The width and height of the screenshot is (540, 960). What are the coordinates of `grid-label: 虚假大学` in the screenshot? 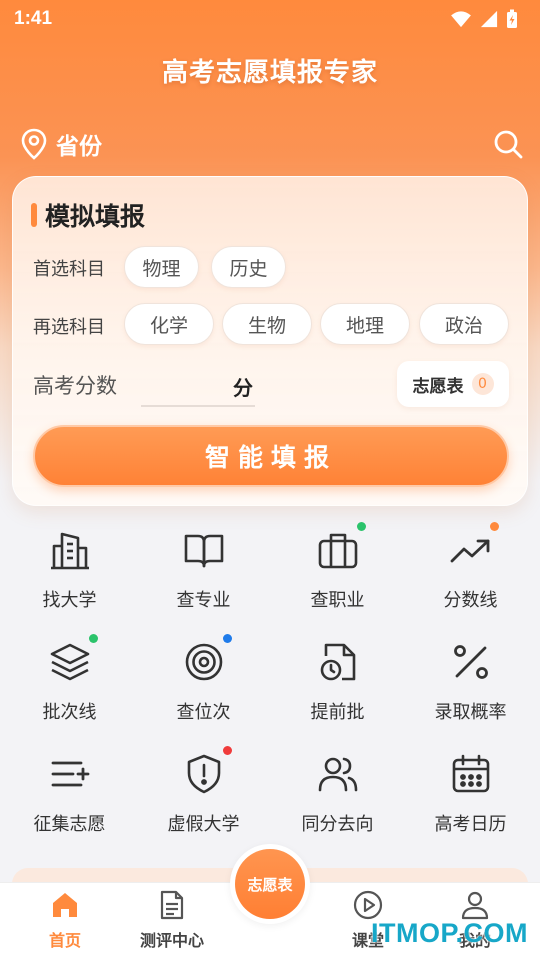 It's located at (203, 824).